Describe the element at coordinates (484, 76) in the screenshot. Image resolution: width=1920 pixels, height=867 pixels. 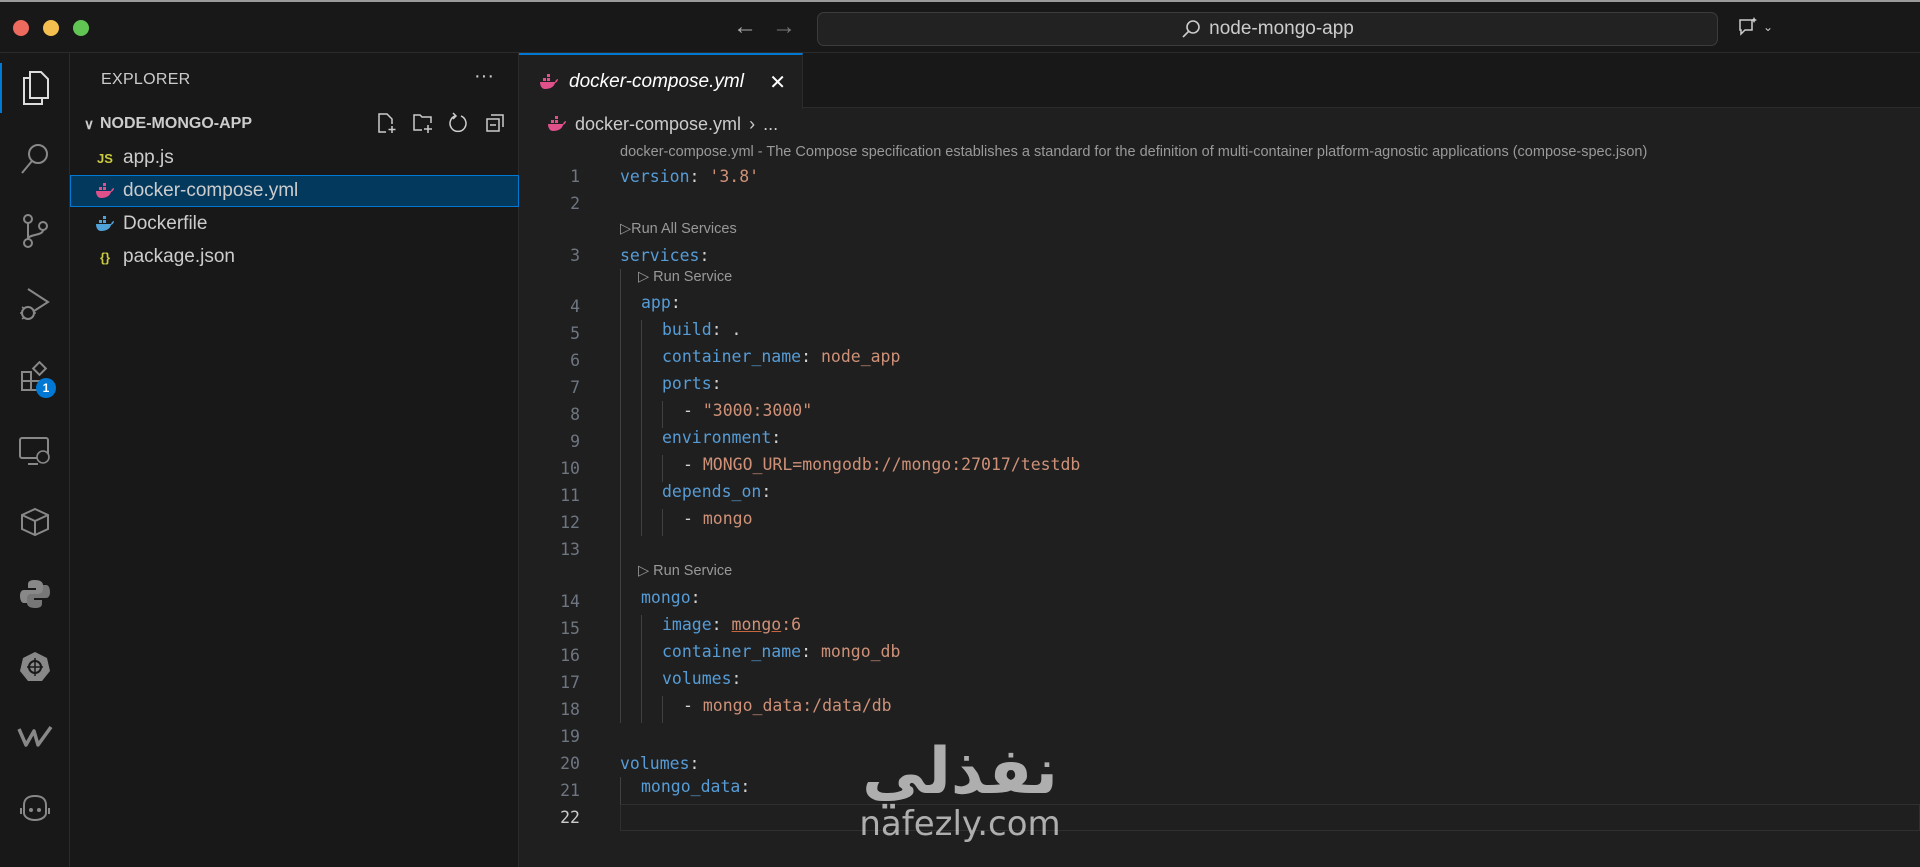
I see `more-actions-button: ···` at that location.